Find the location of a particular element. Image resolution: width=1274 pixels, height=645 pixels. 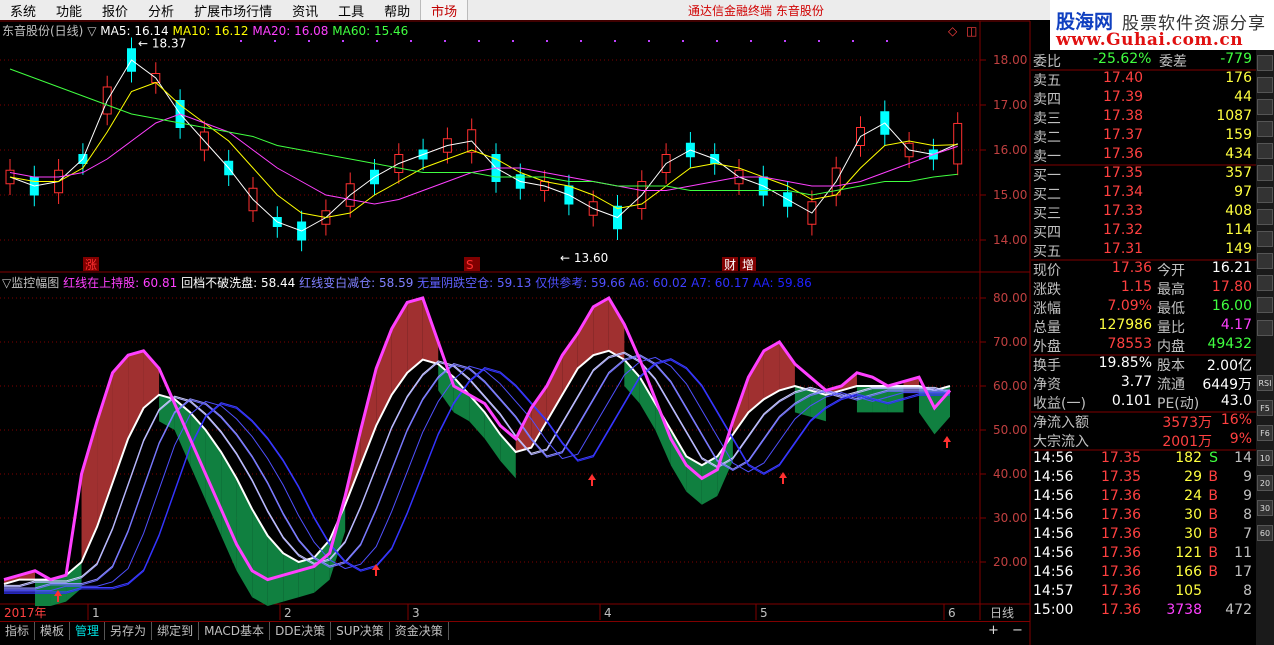

ma10-label: MA10: 16.12 is located at coordinates (210, 31).